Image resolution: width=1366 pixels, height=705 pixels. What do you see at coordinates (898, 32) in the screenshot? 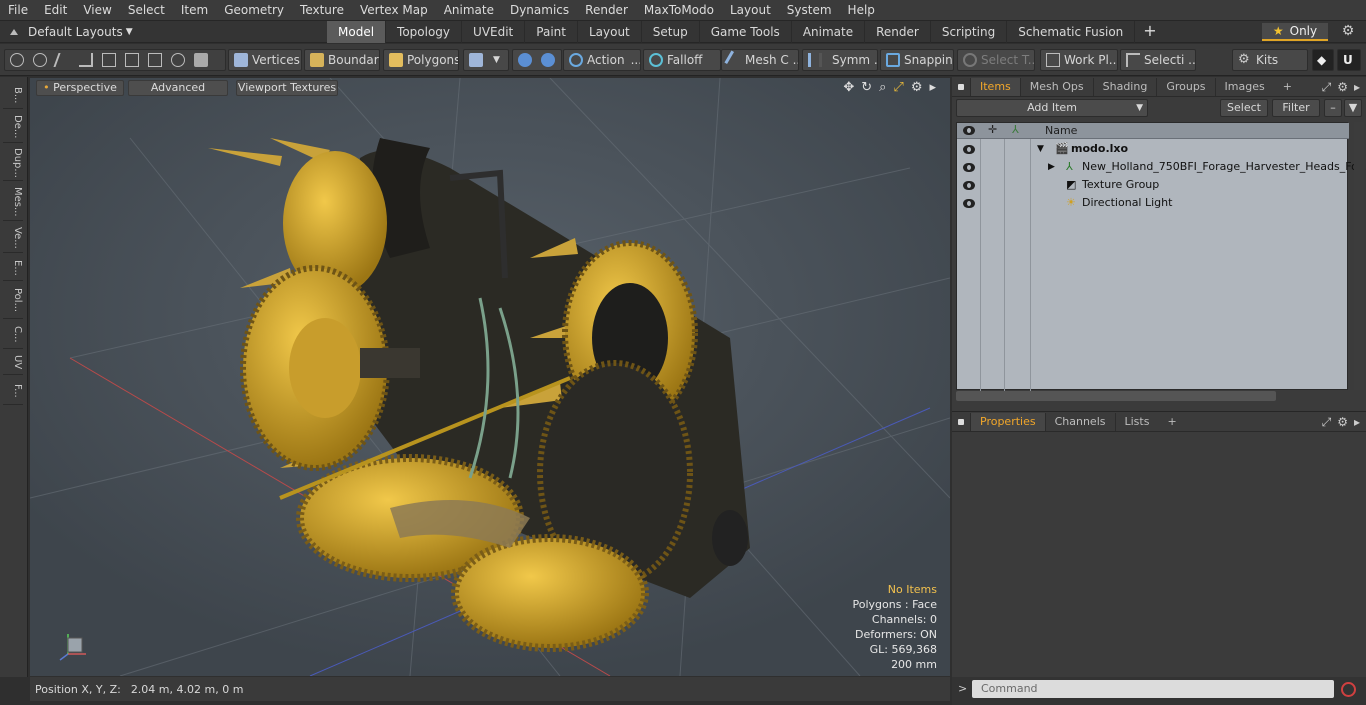
I see `tab-render: Render` at bounding box center [898, 32].